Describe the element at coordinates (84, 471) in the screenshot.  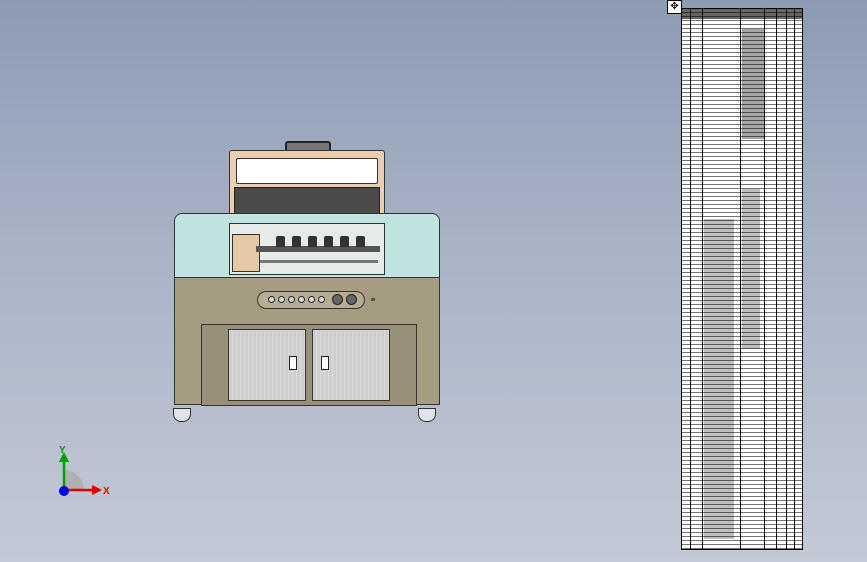
I see `coordinate-triad: Y X` at that location.